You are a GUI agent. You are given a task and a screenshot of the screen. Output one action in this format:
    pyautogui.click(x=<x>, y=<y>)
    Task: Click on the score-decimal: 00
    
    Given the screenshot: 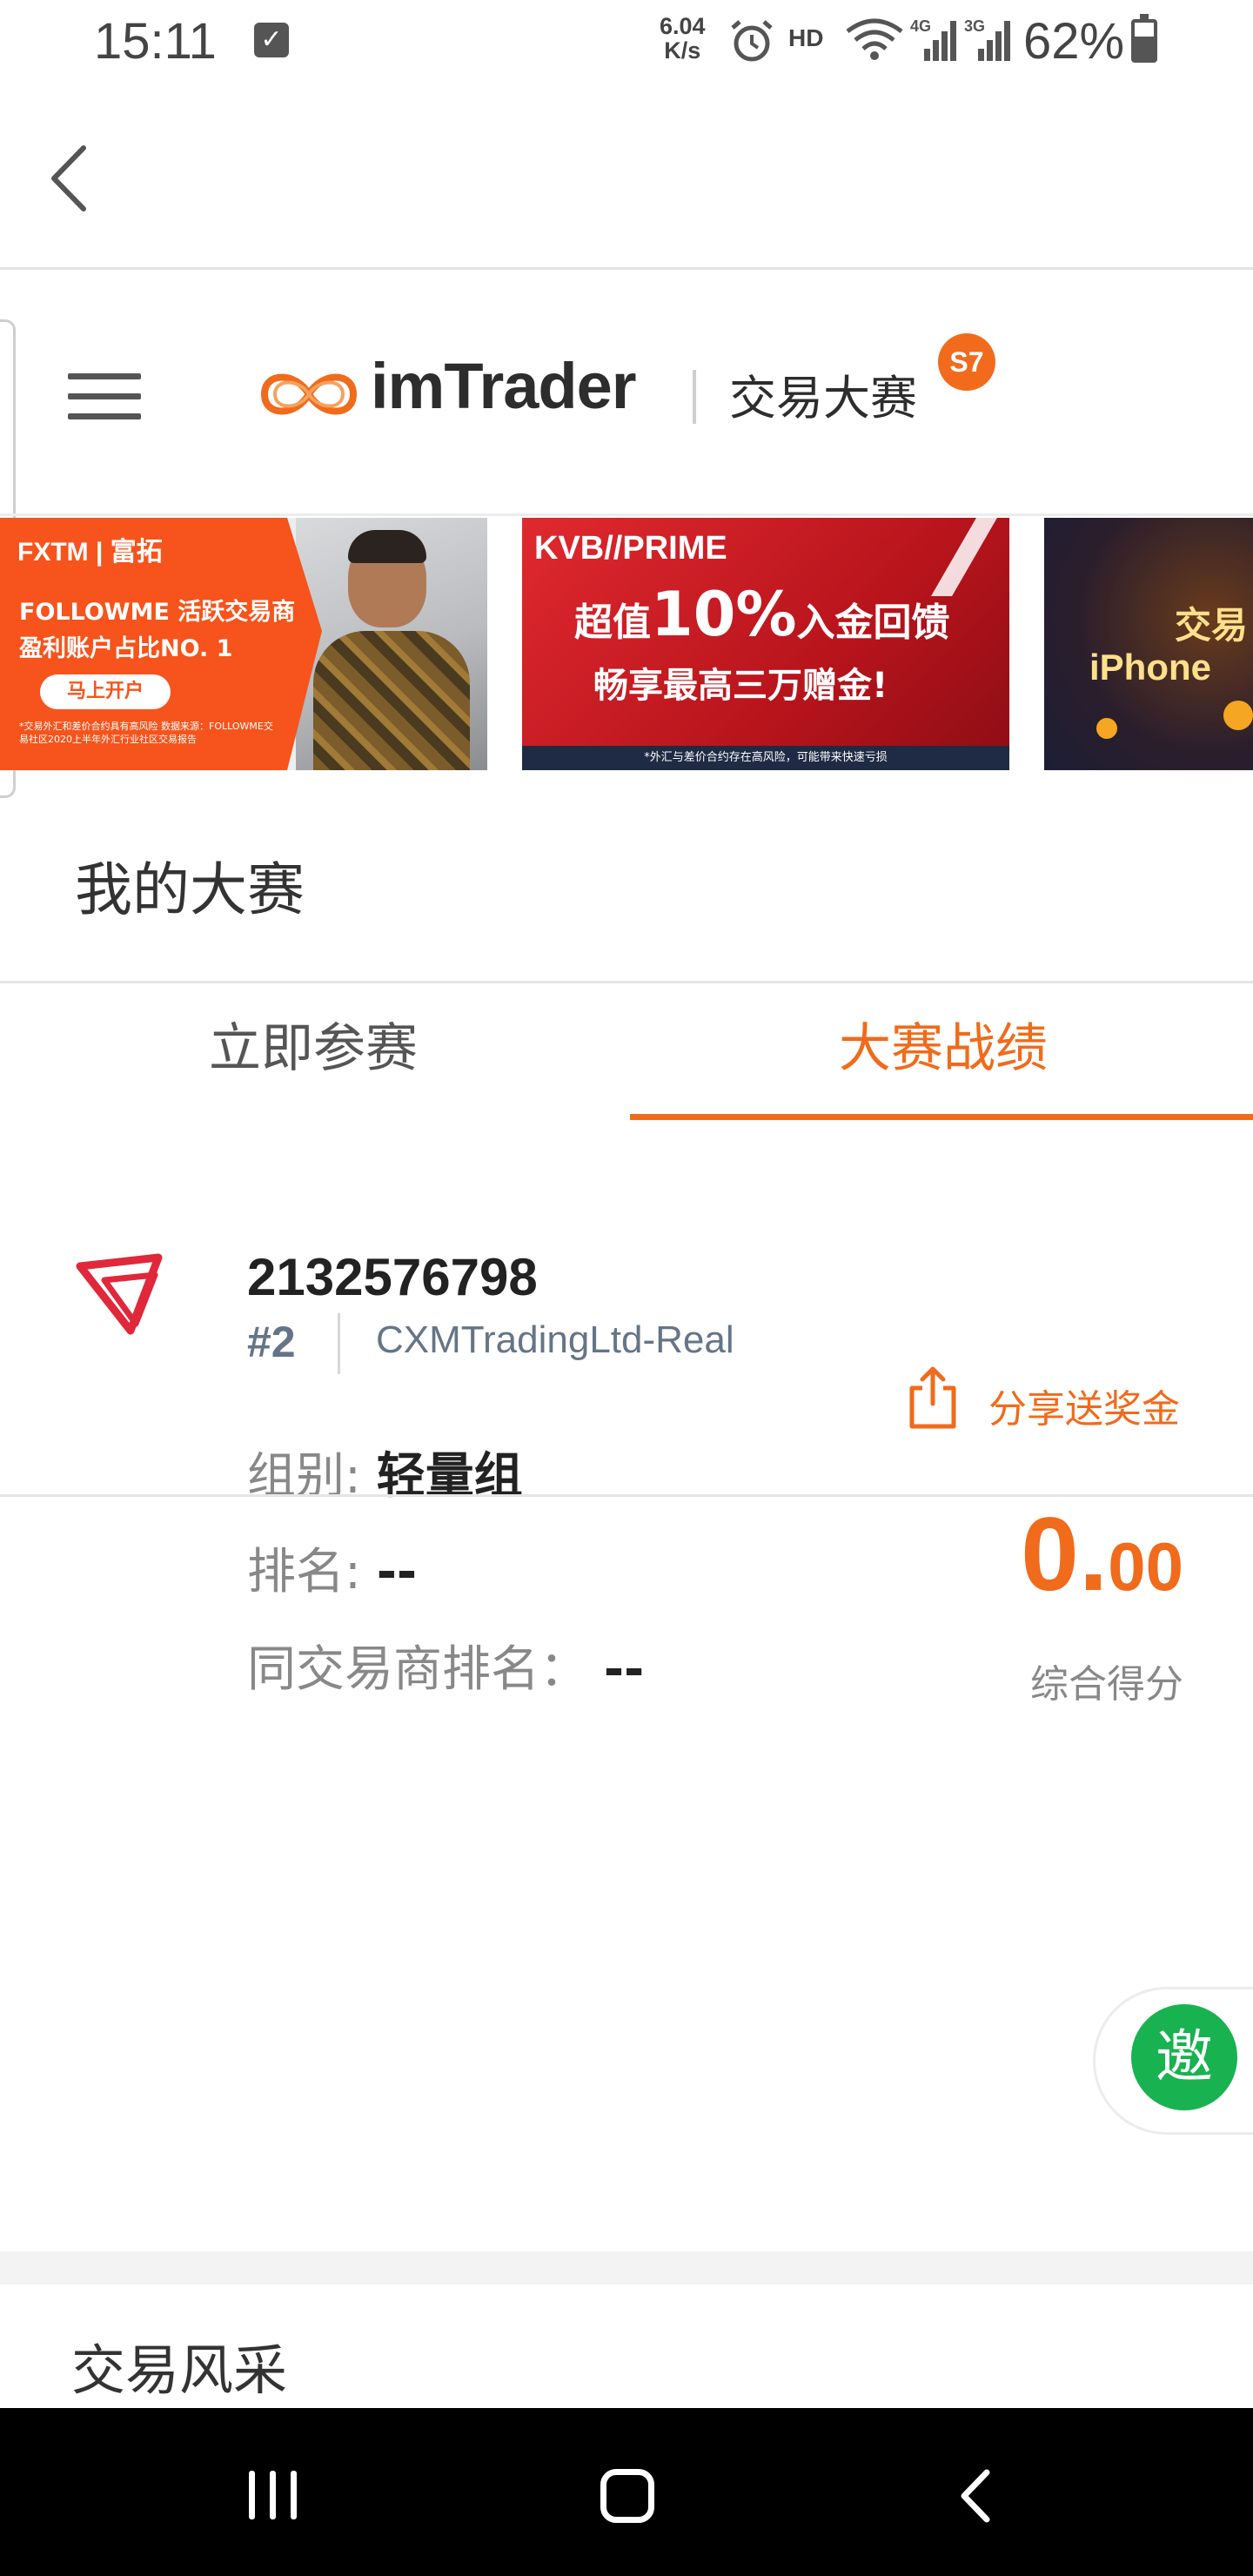 What is the action you would take?
    pyautogui.click(x=1145, y=1566)
    